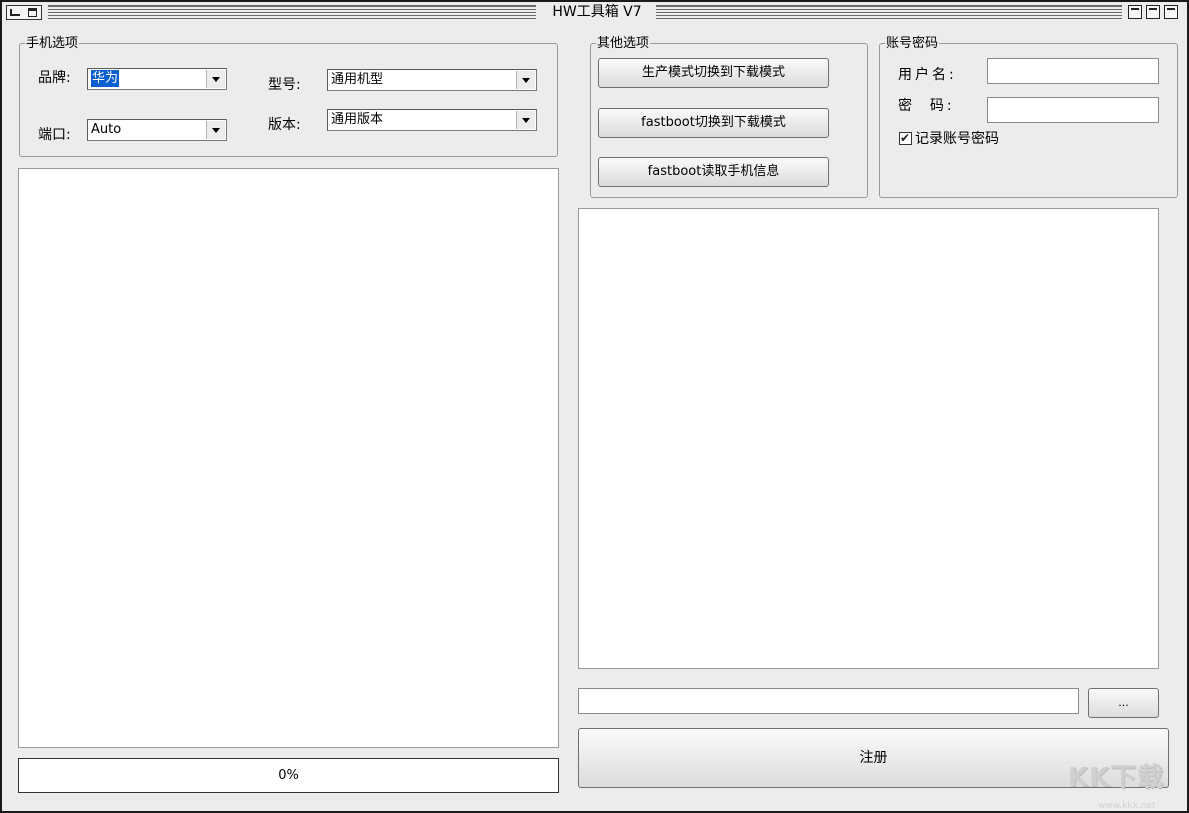 The width and height of the screenshot is (1189, 813). I want to click on fastboot-to-download-button: fastboot切换到下载模式, so click(713, 123).